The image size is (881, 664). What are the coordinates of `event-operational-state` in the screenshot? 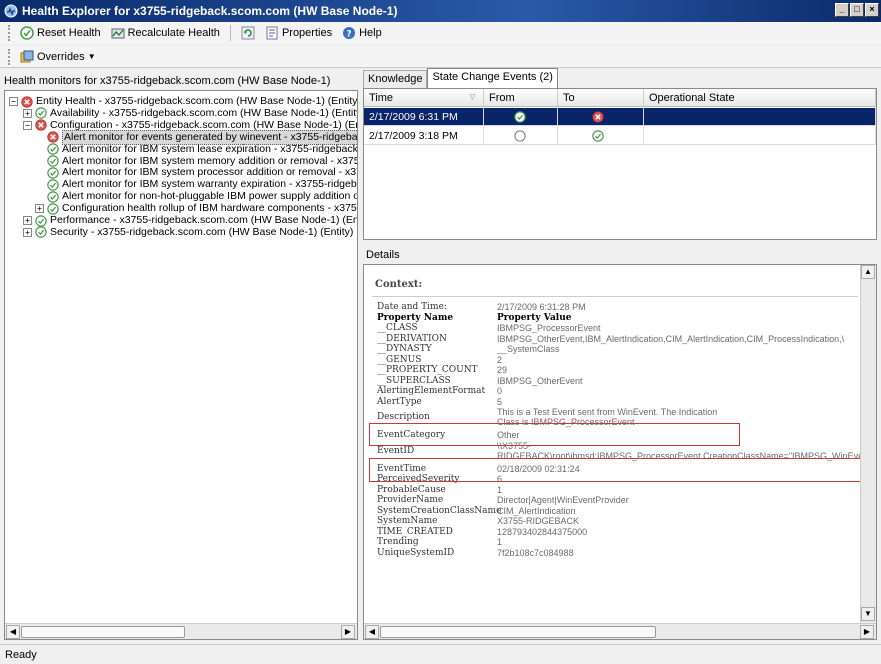 It's located at (760, 136).